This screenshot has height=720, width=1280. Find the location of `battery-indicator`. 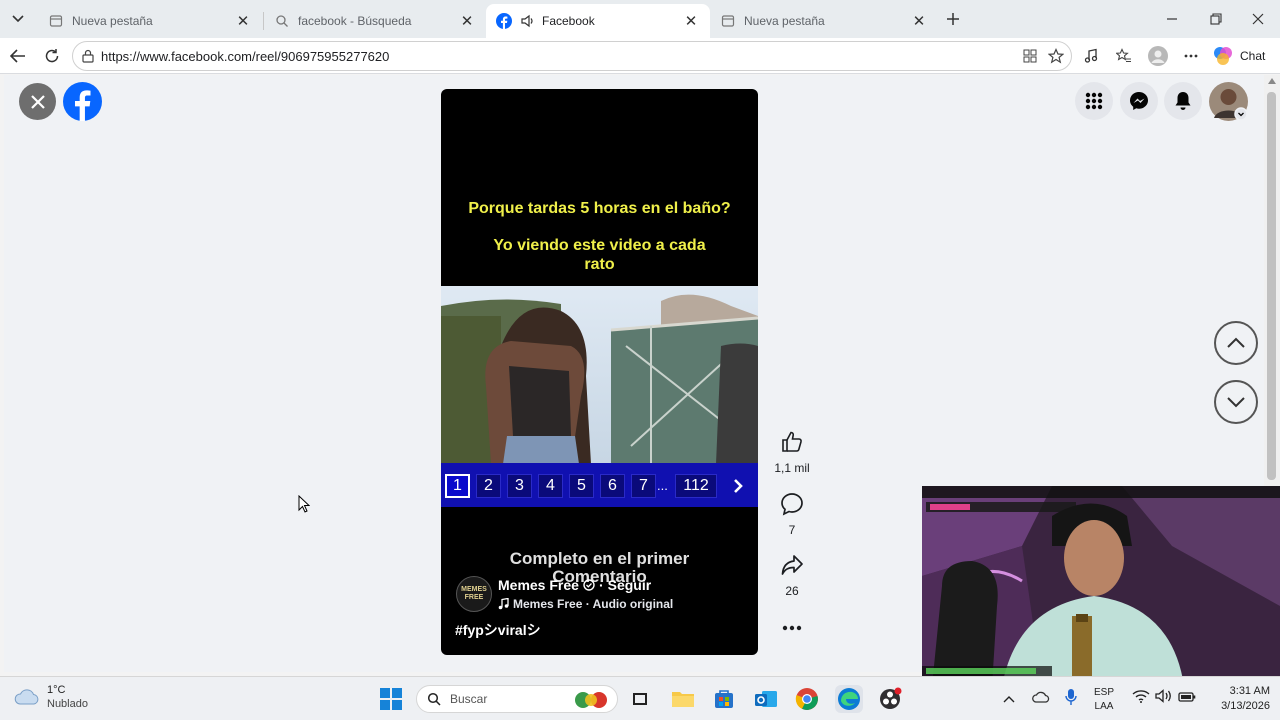

battery-indicator is located at coordinates (1187, 699).